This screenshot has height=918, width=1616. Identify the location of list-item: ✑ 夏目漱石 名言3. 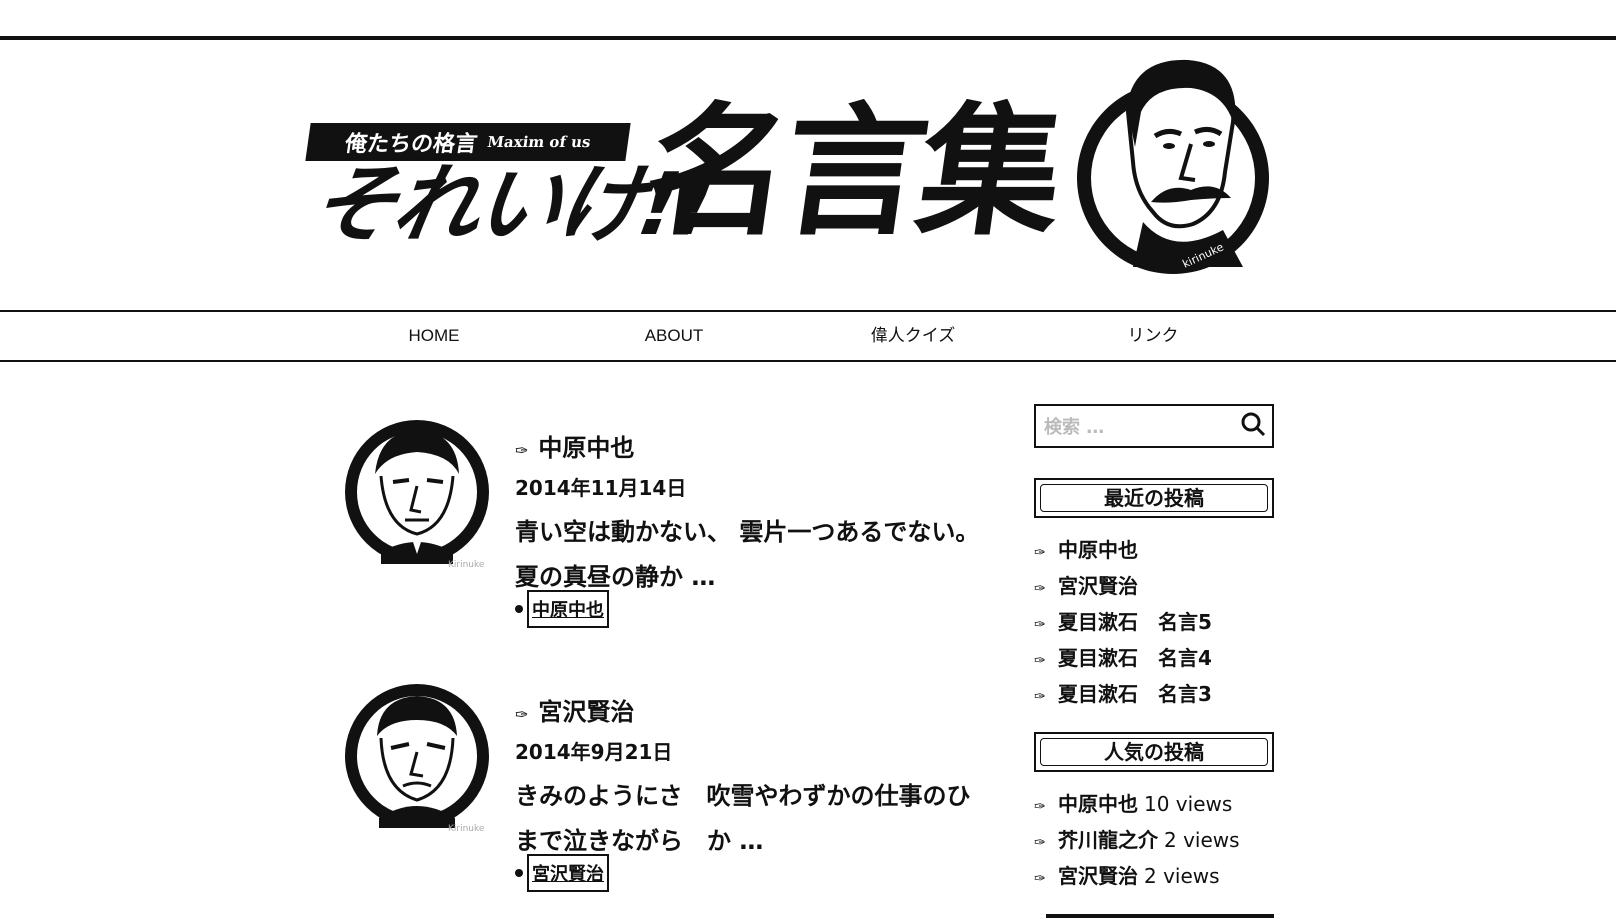
(1164, 694).